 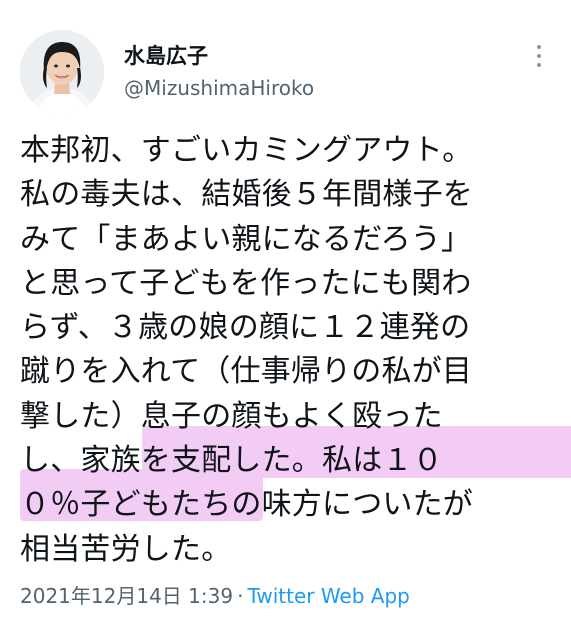 What do you see at coordinates (231, 461) in the screenshot?
I see `tweet-line: し、家族を支配した。私は１０` at bounding box center [231, 461].